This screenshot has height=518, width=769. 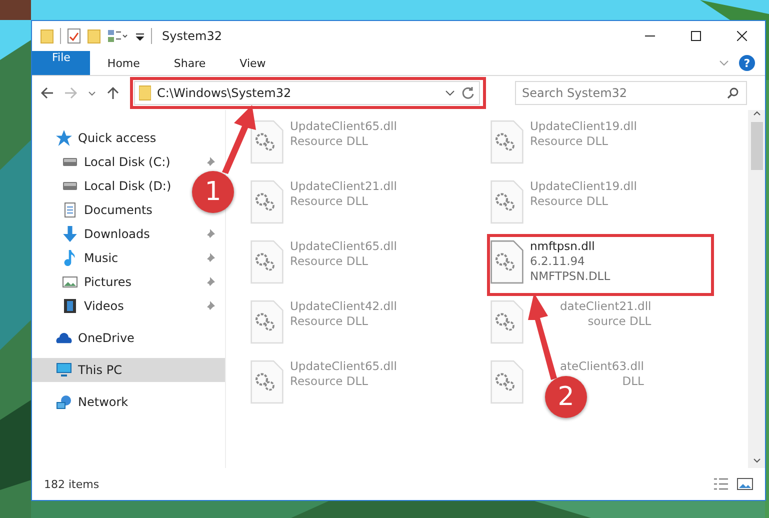 What do you see at coordinates (64, 402) in the screenshot?
I see `network-icon` at bounding box center [64, 402].